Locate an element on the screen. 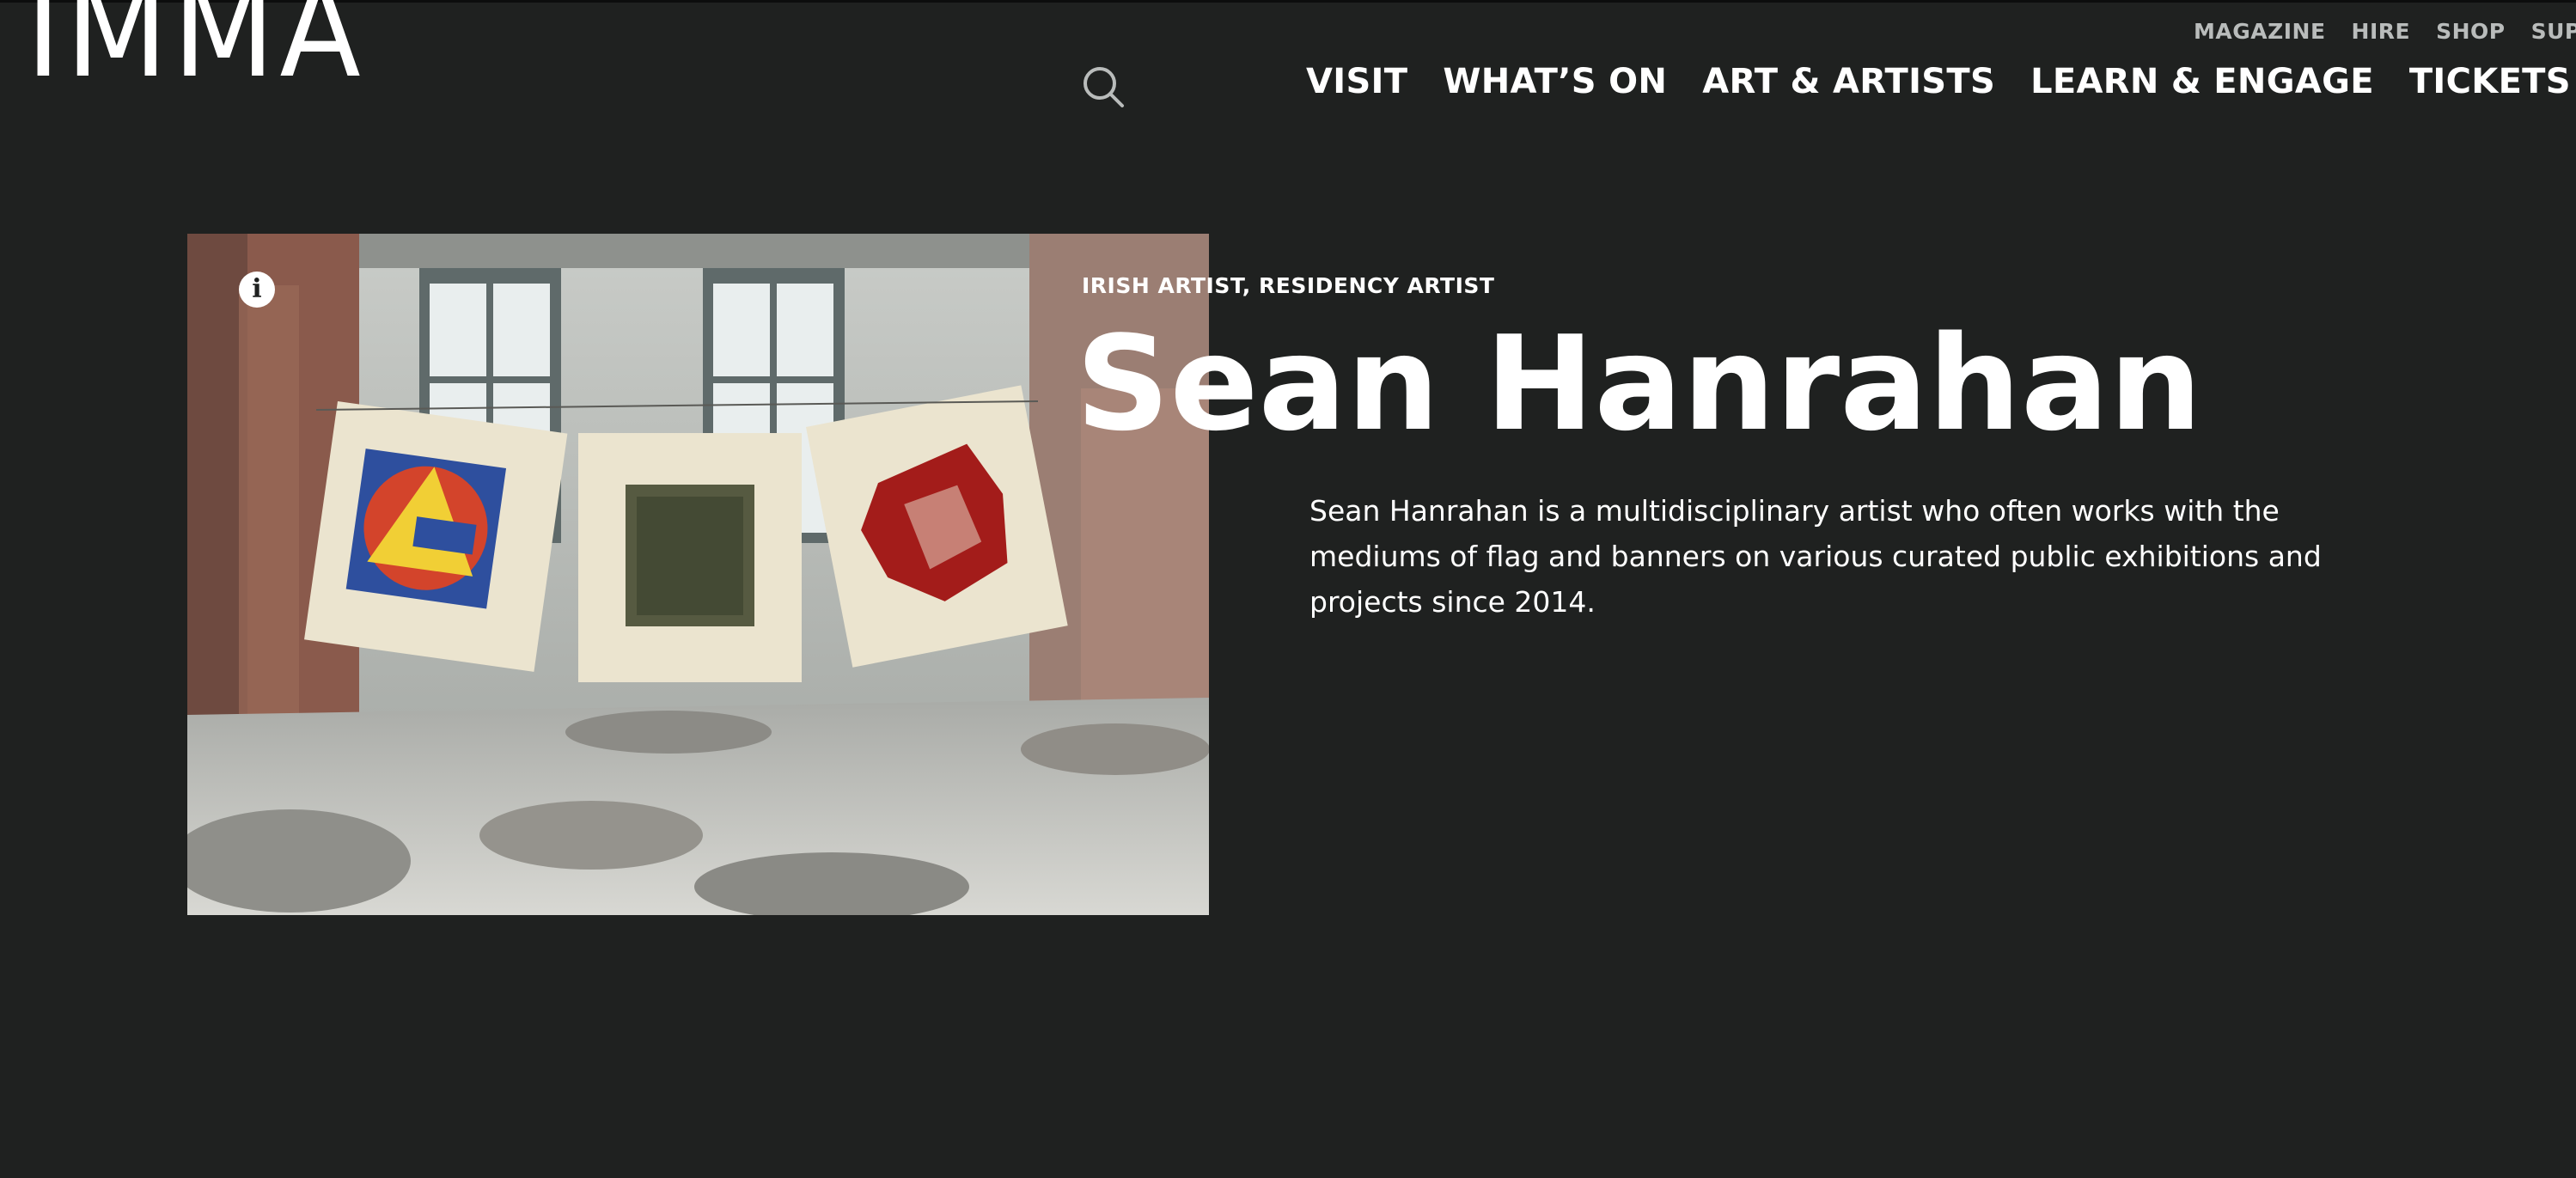  utility-nav-support: SUPPORT is located at coordinates (2553, 31).